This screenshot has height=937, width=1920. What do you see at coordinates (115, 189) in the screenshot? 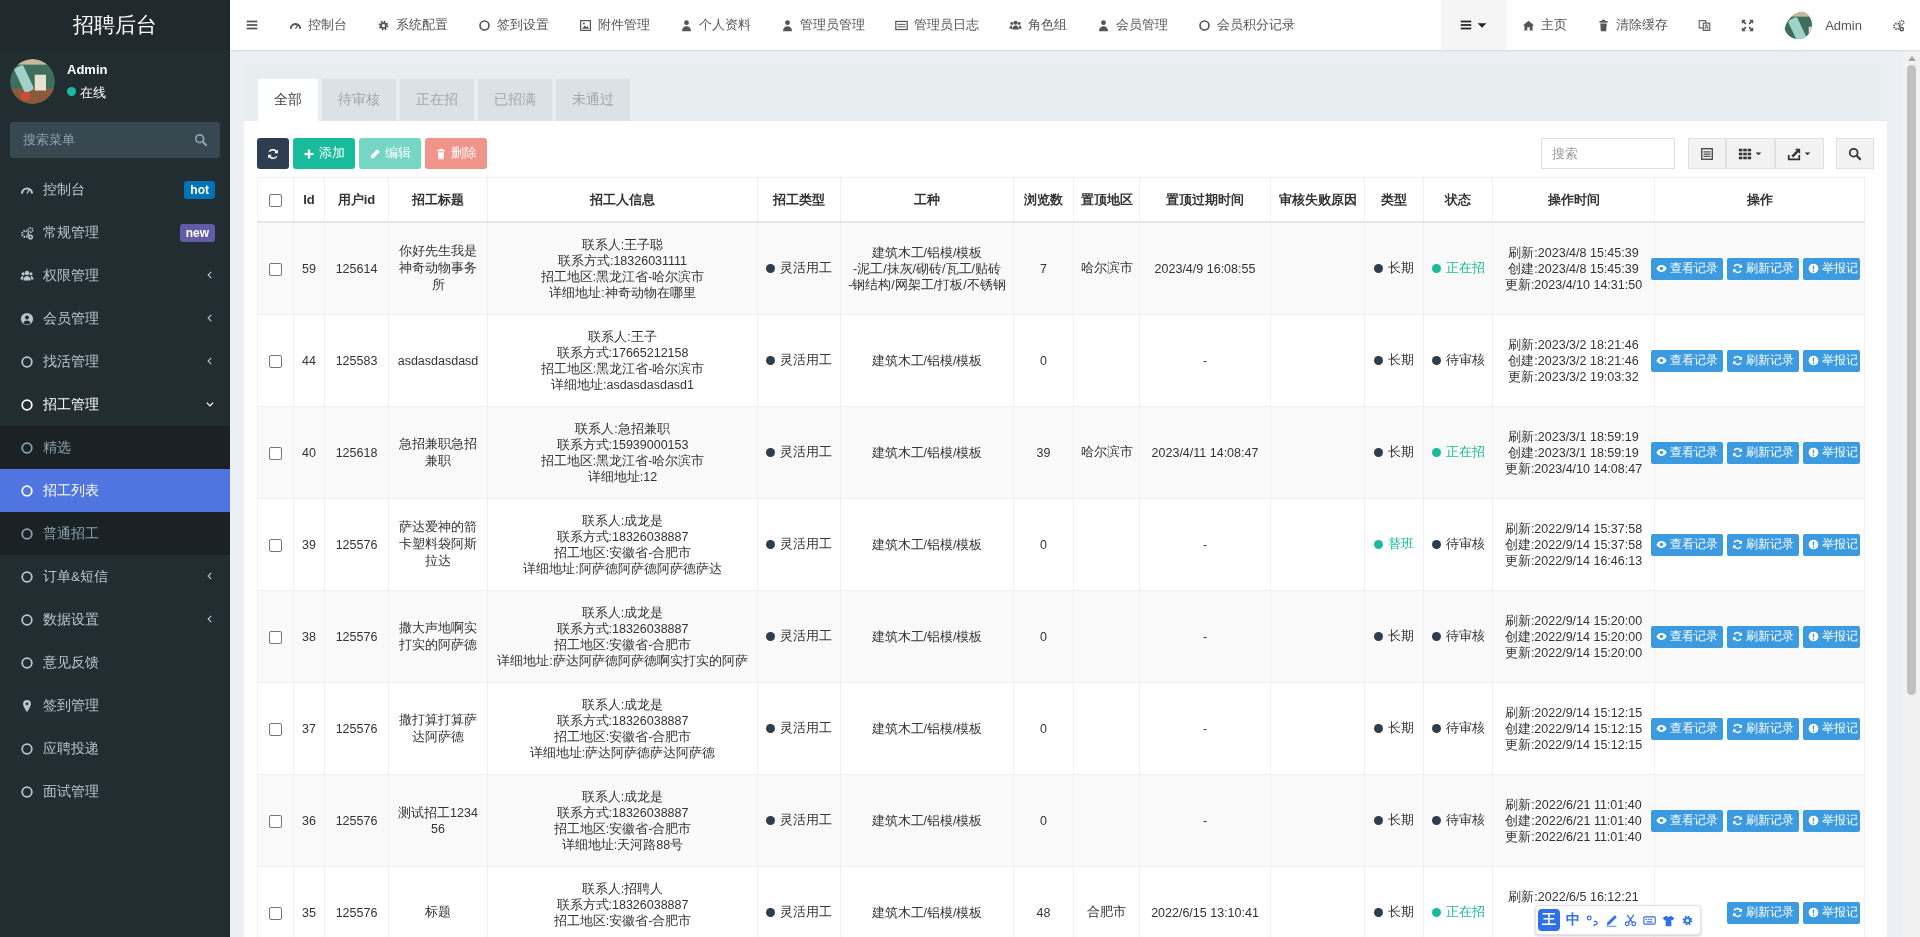
I see `menu-item: 控制台 hot` at bounding box center [115, 189].